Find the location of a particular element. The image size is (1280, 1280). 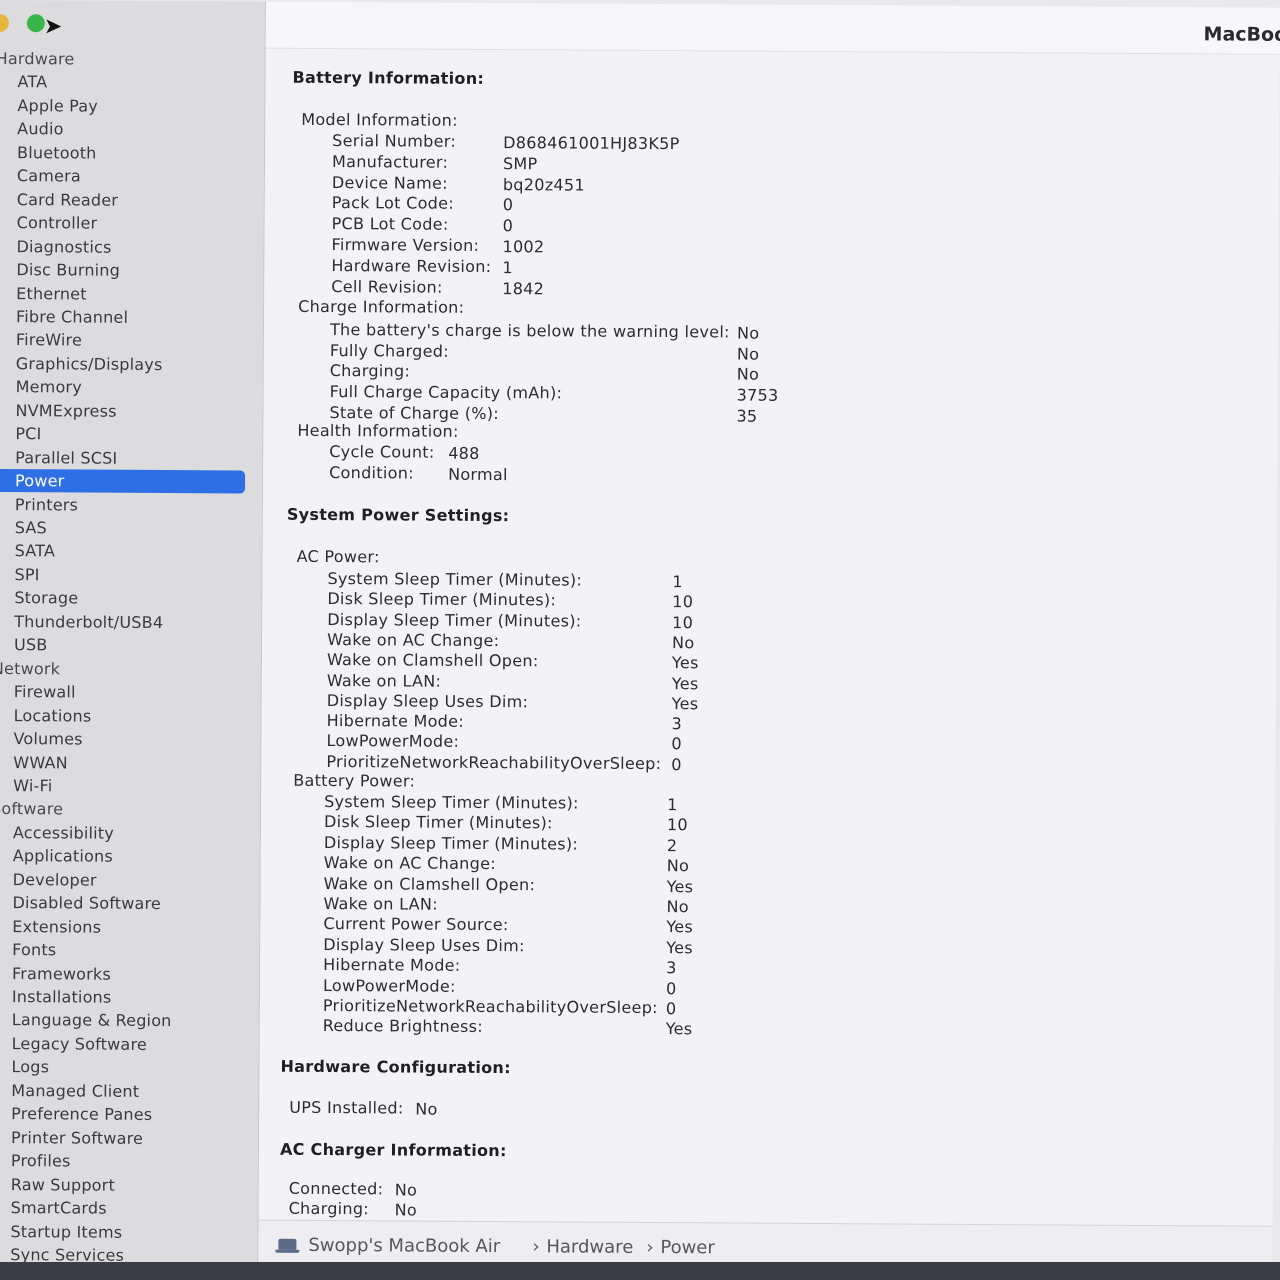

ac-power-value: 0 is located at coordinates (677, 744).